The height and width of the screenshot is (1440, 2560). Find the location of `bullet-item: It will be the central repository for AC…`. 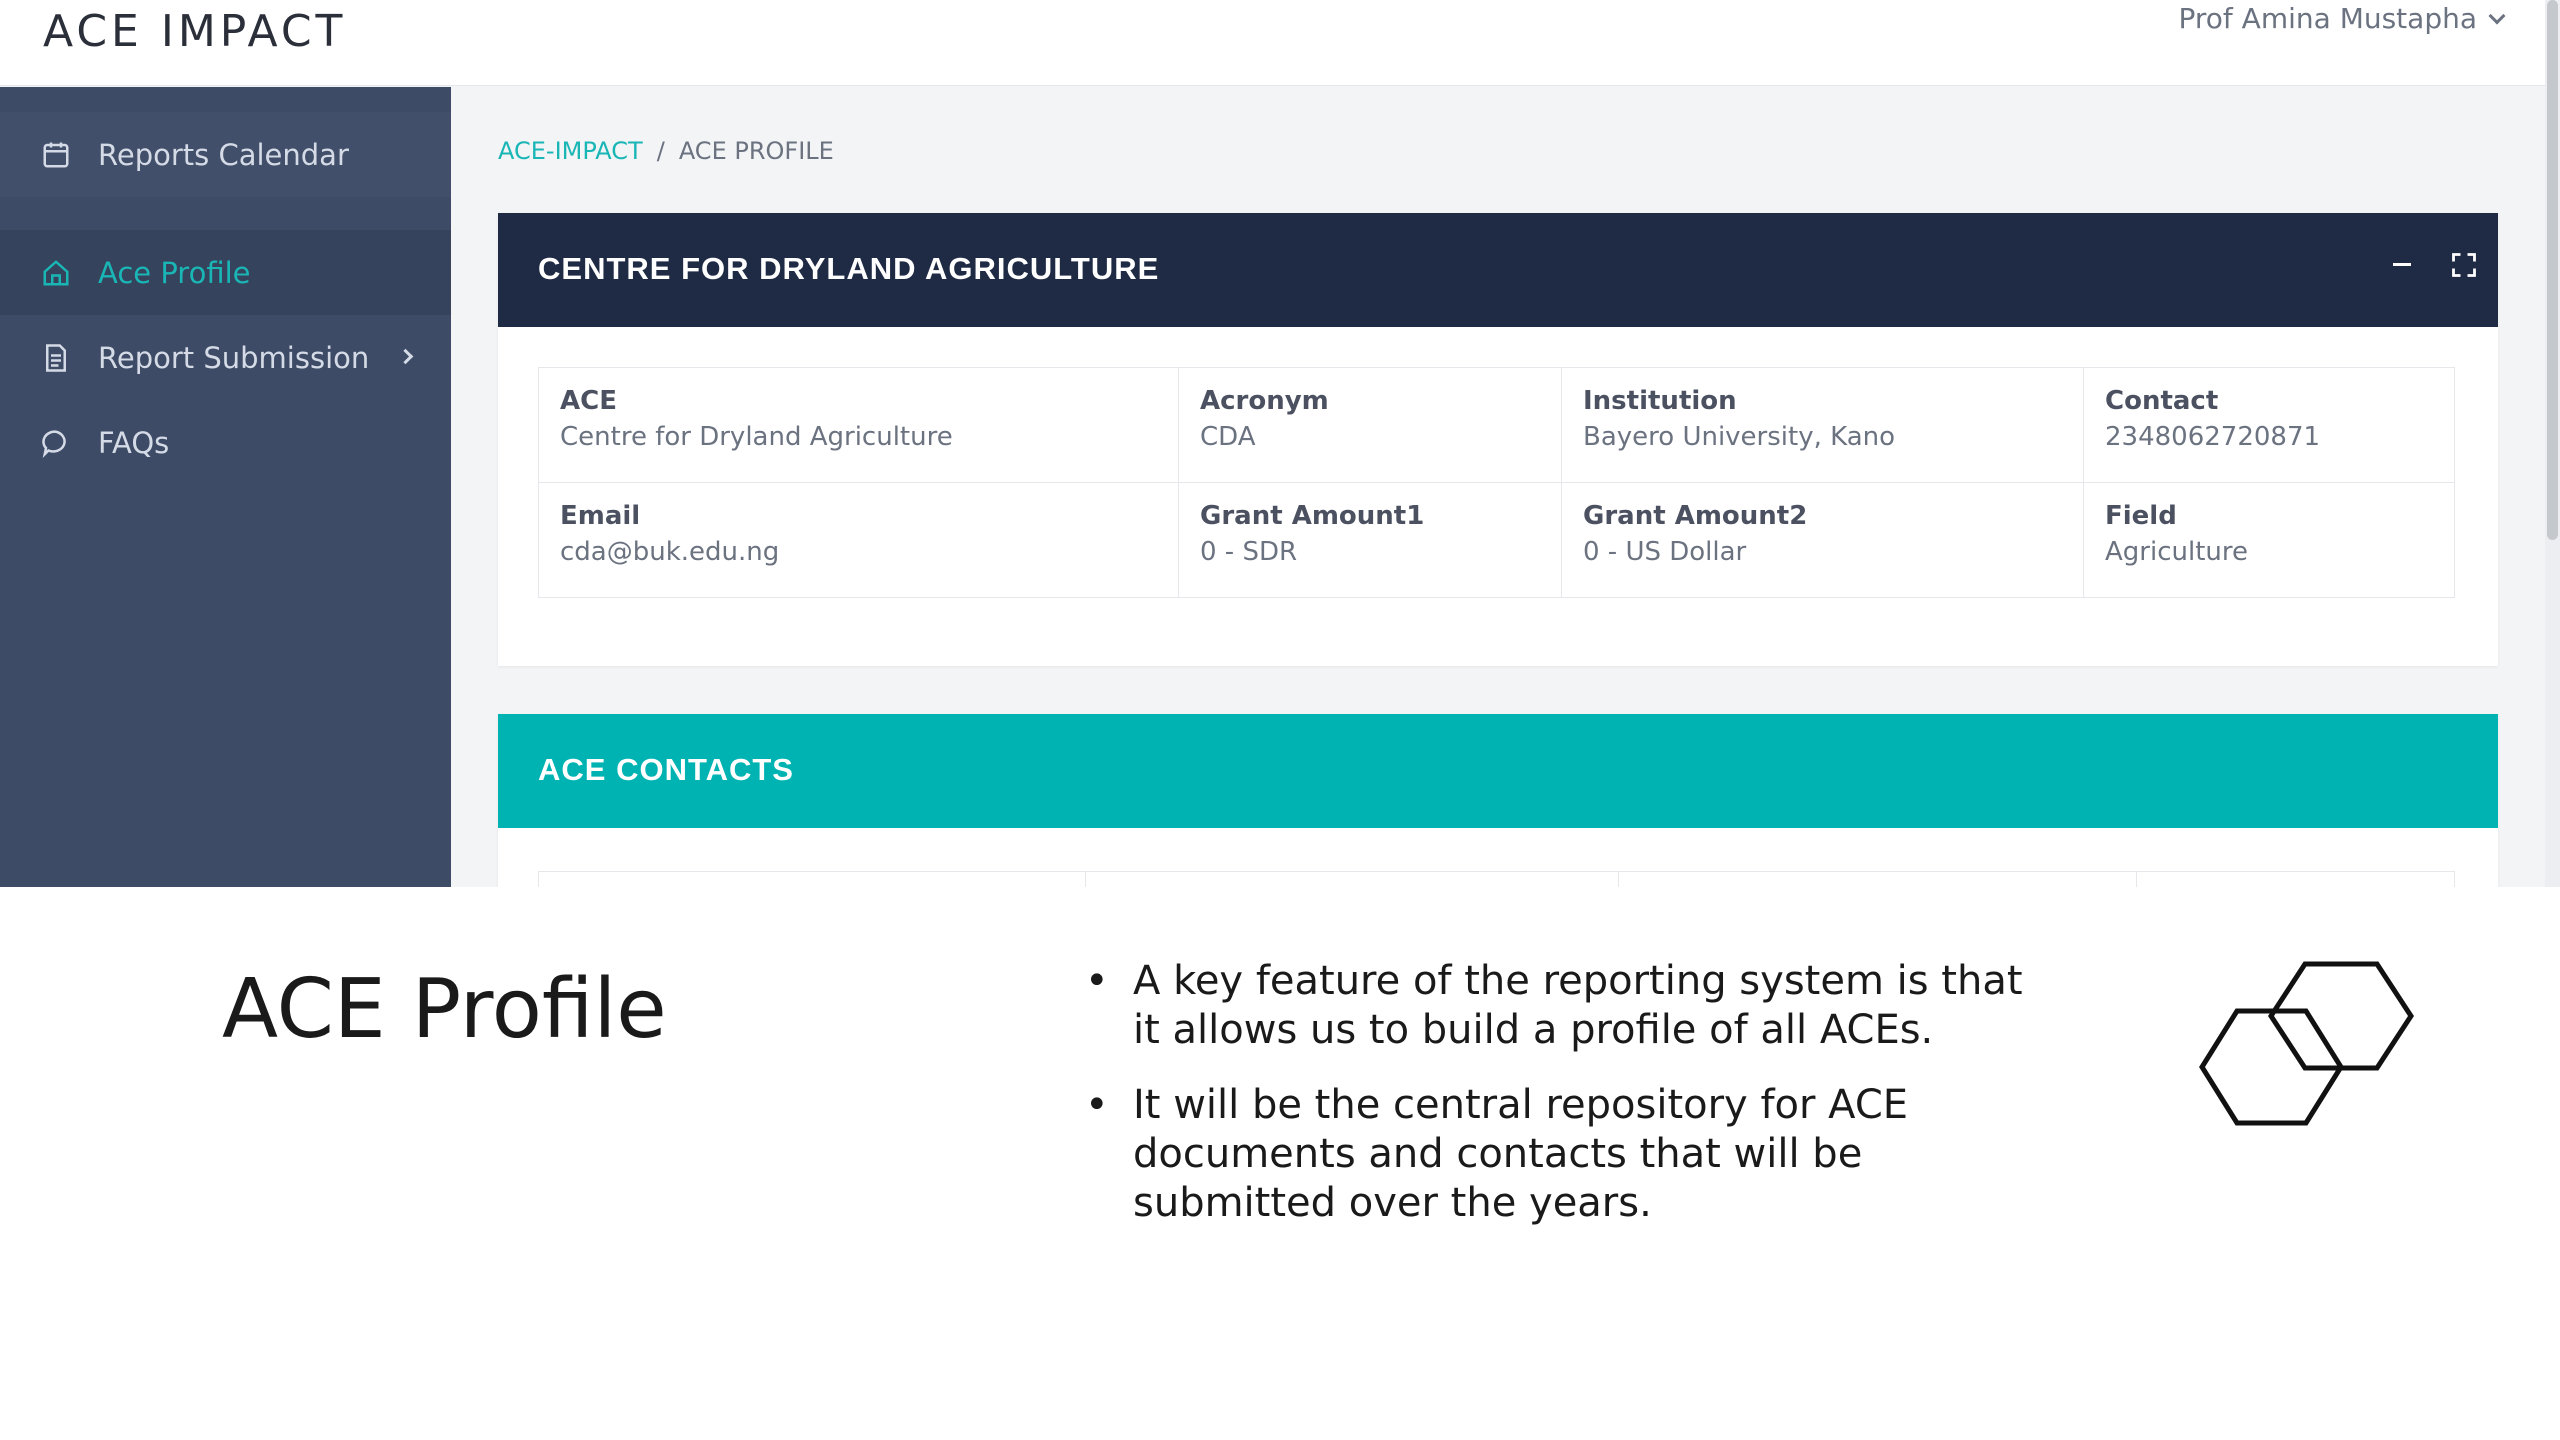

bullet-item: It will be the central repository for AC… is located at coordinates (1570, 1154).